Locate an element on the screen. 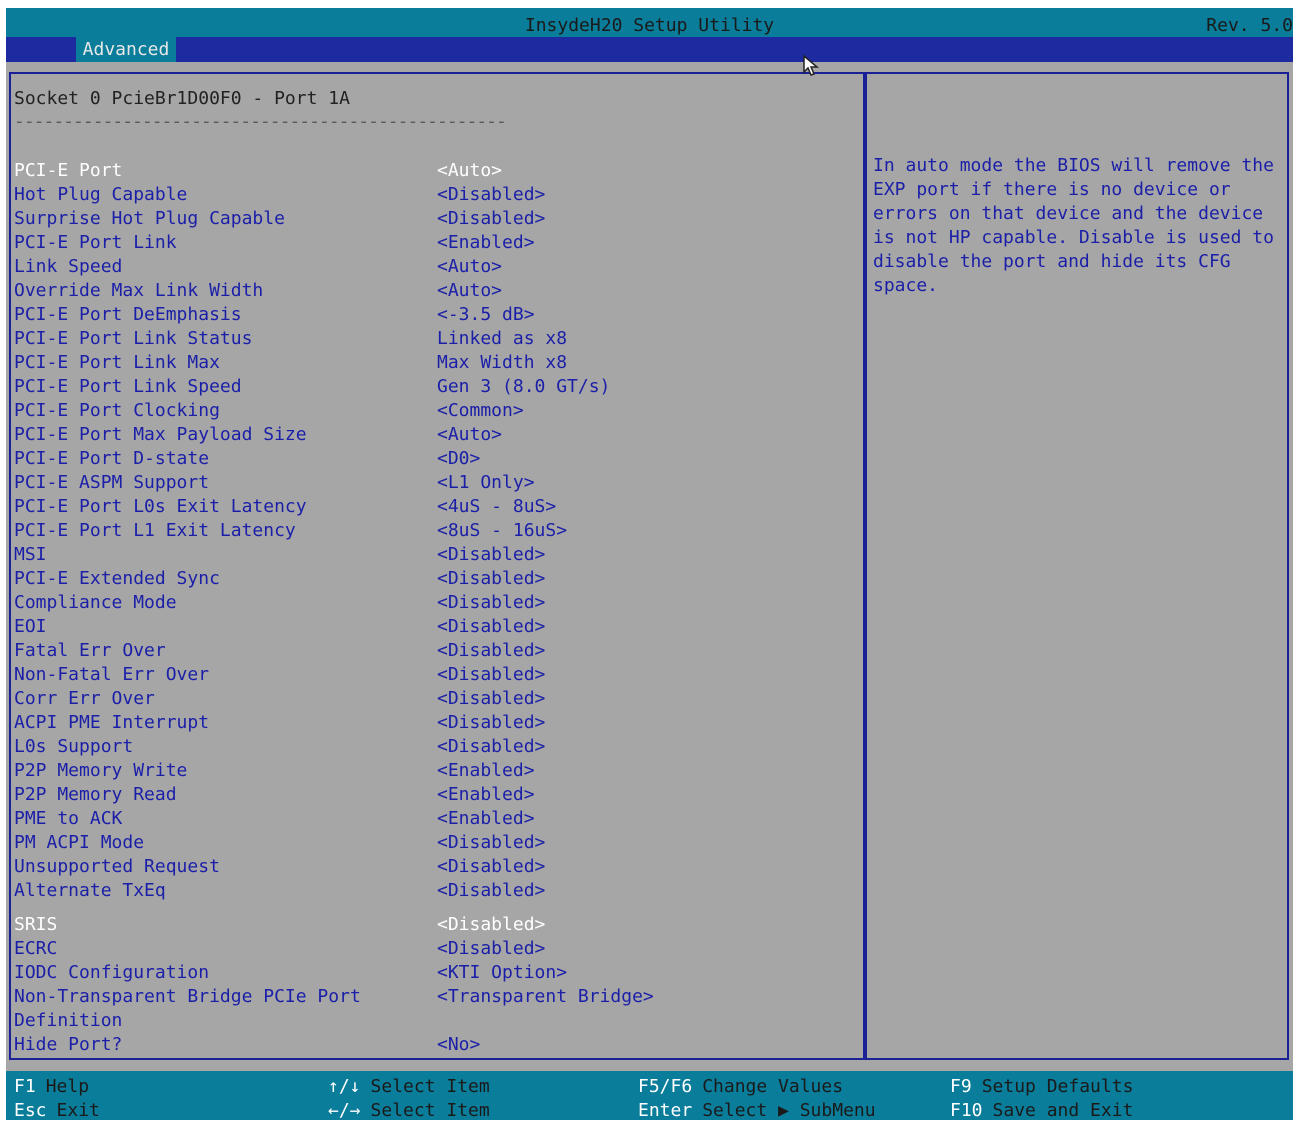 The image size is (1299, 1121). setting-label: Corr Err Over is located at coordinates (84, 698).